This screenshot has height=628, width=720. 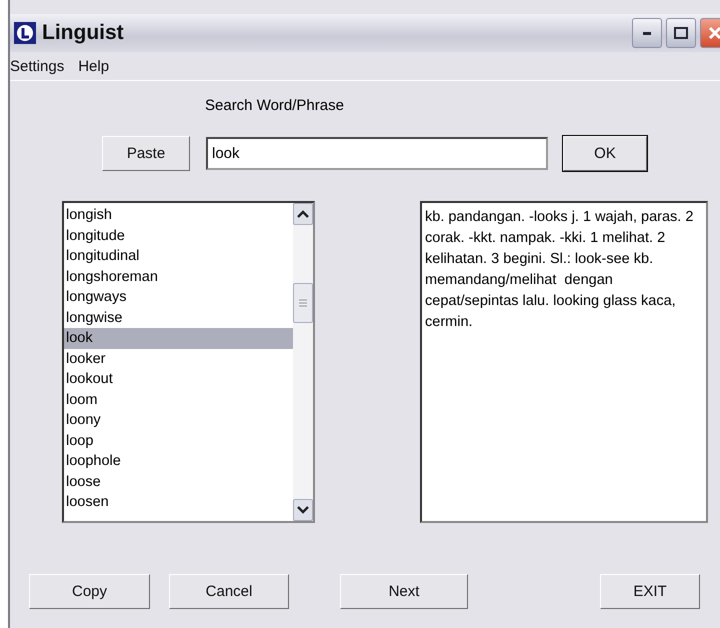 I want to click on list-item: loony, so click(x=178, y=420).